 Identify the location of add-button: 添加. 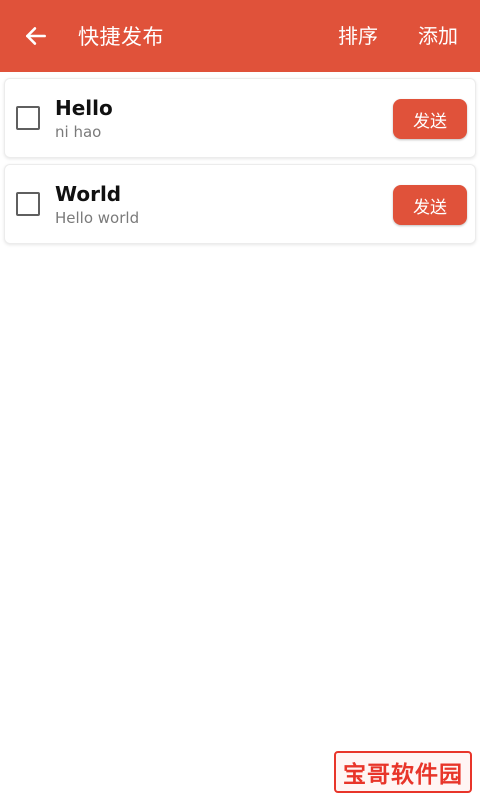
(439, 36).